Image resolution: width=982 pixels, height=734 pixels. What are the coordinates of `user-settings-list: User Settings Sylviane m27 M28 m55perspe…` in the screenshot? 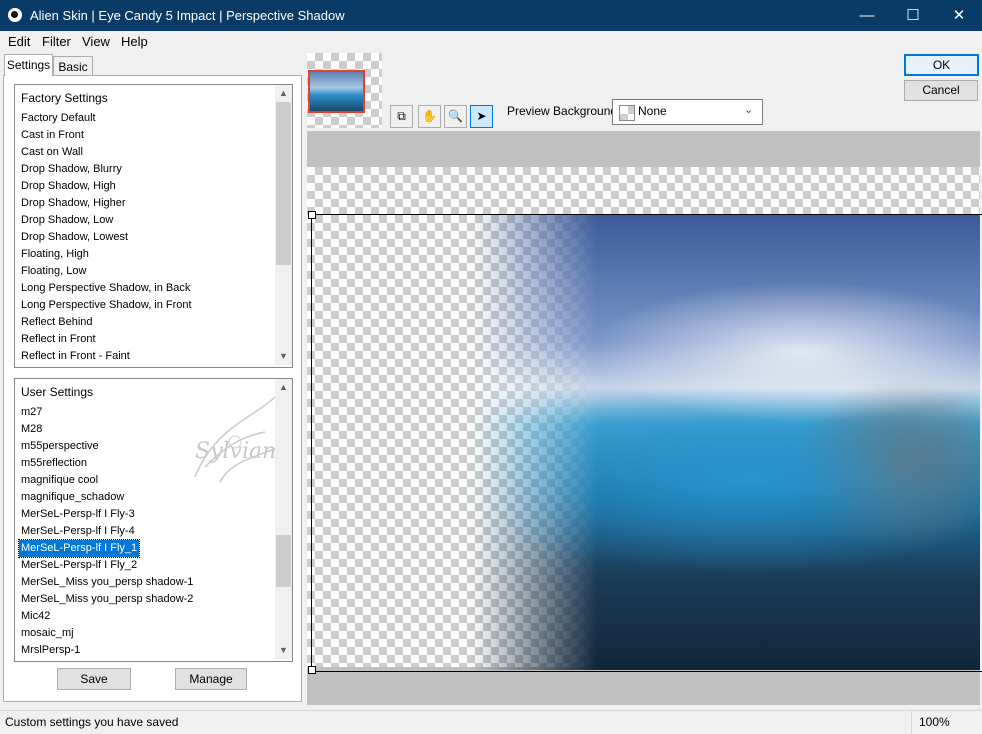 It's located at (153, 520).